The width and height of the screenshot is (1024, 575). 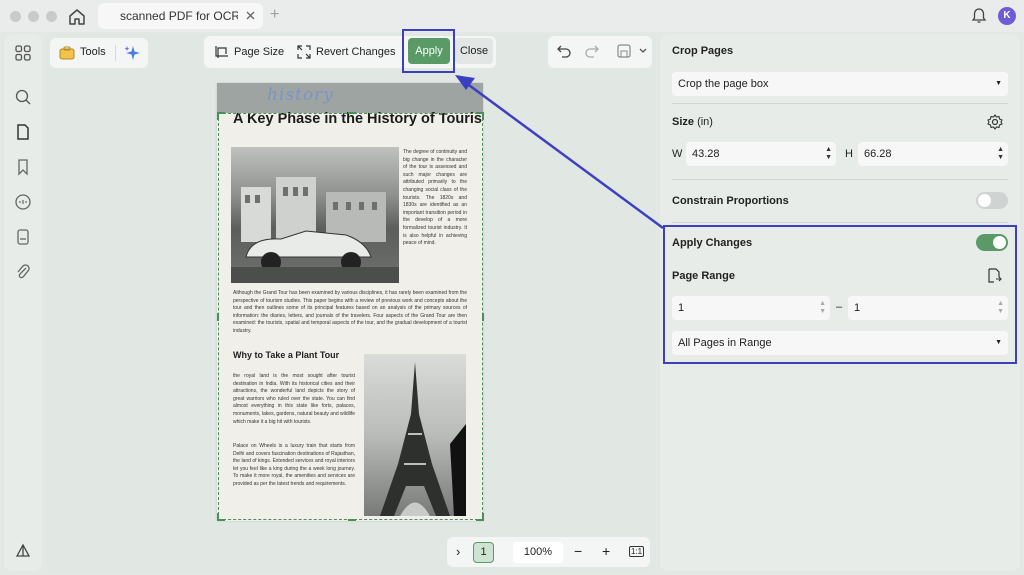 What do you see at coordinates (51, 16) in the screenshot?
I see `window-zoom-dot` at bounding box center [51, 16].